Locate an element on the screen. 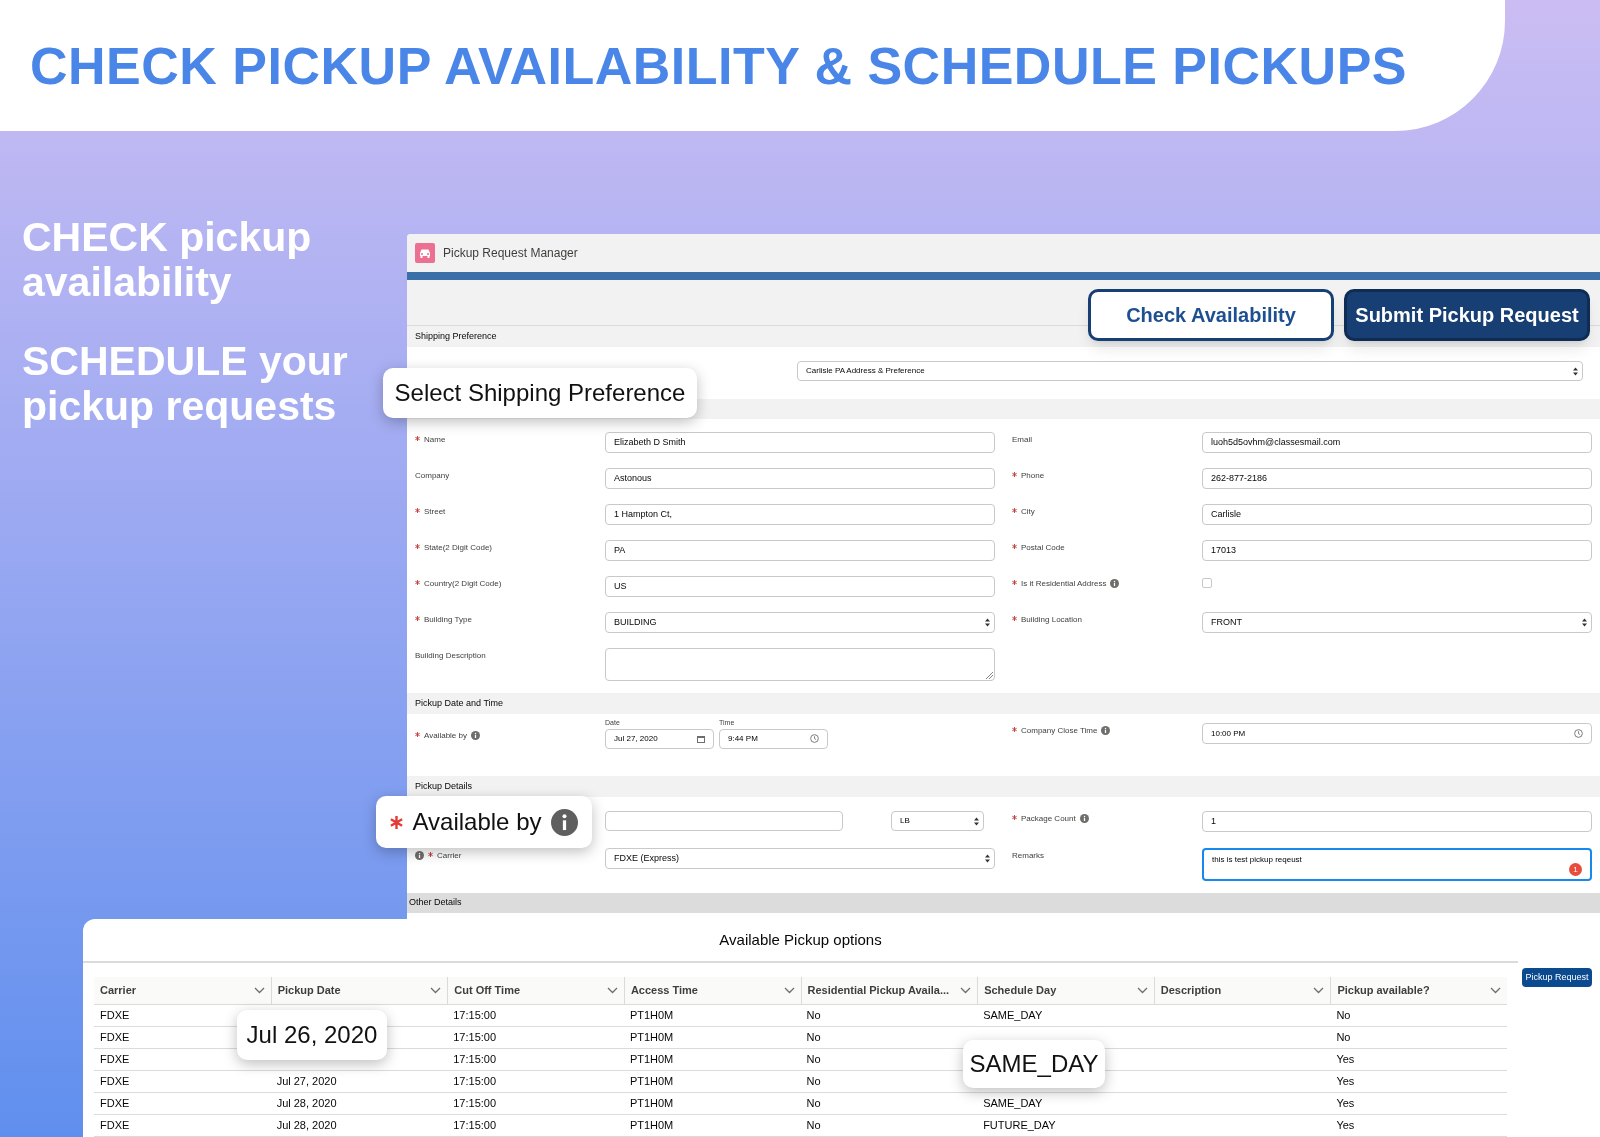 This screenshot has width=1600, height=1137. field-label: Company is located at coordinates (432, 476).